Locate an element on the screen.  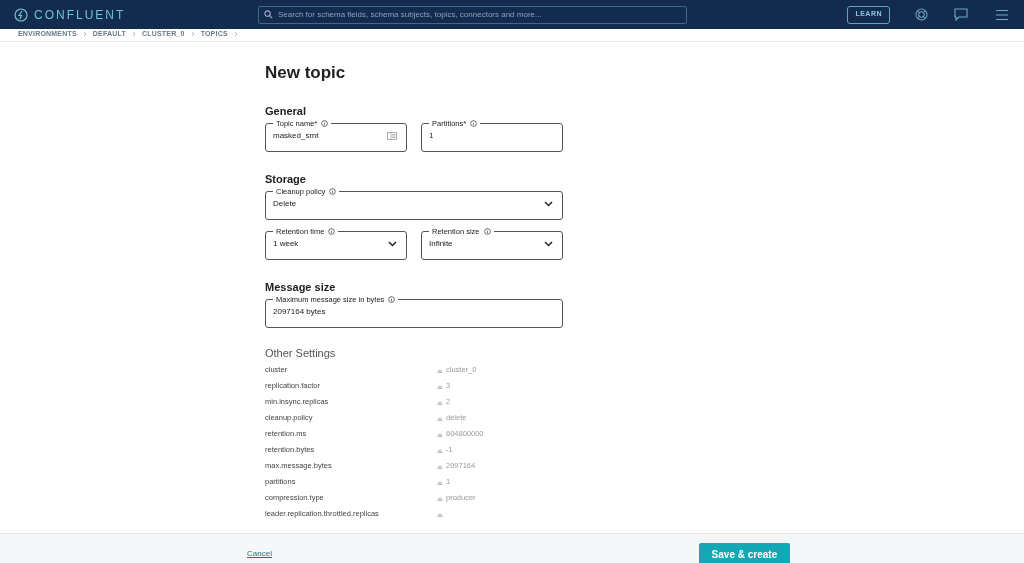
field-value: 1 is located at coordinates (431, 136).